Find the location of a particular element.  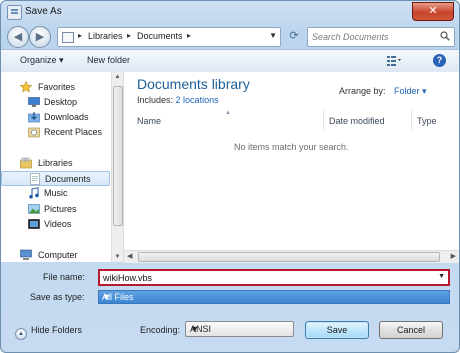

address-bar: ▸ Libraries ▸ Documents ▸ ▼ is located at coordinates (169, 37).